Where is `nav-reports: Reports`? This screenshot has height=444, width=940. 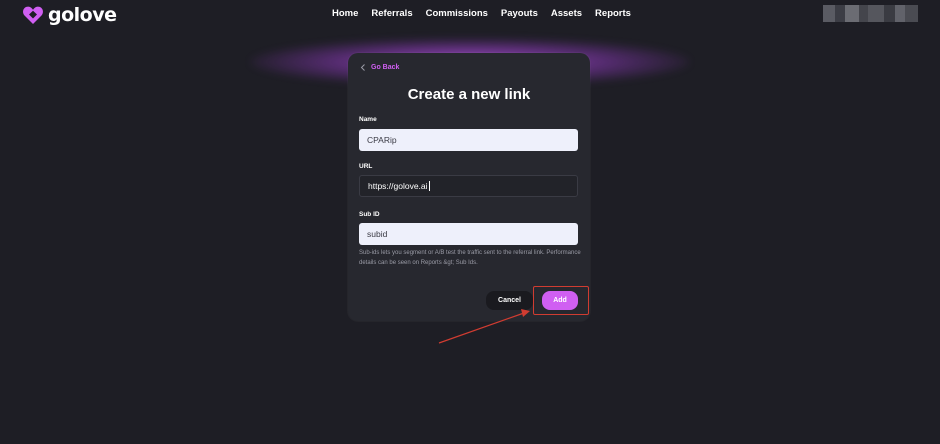 nav-reports: Reports is located at coordinates (613, 13).